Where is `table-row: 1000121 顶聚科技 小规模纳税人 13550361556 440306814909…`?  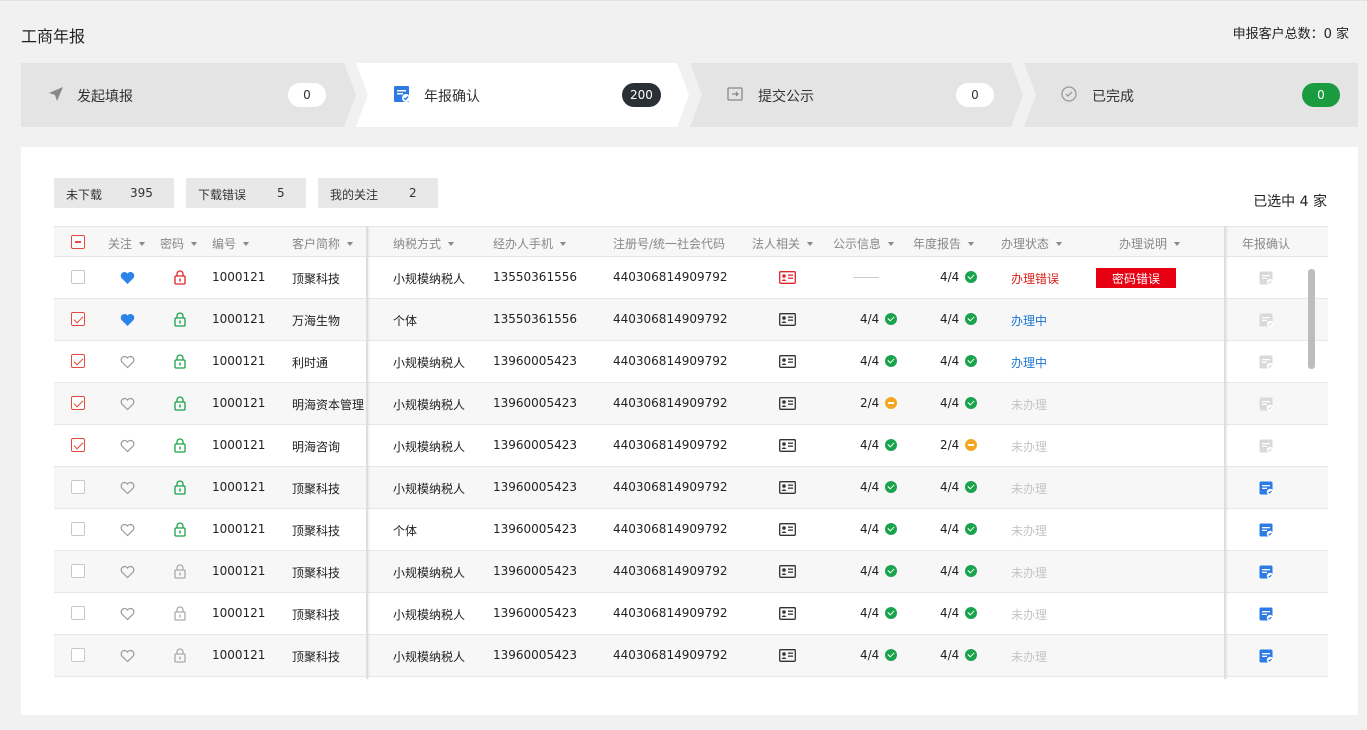 table-row: 1000121 顶聚科技 小规模纳税人 13550361556 440306814909… is located at coordinates (691, 278).